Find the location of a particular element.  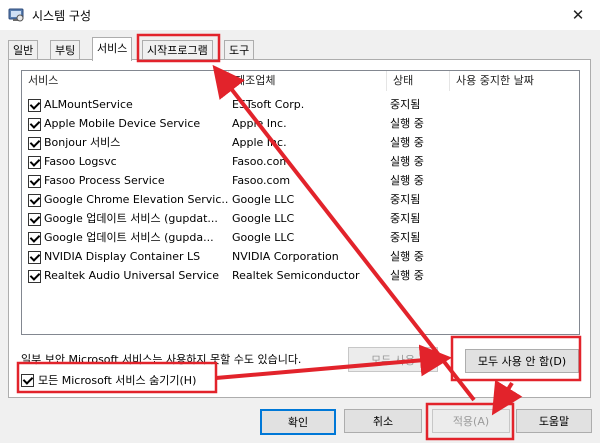

table-row: Google 업데이트 서비스 (gupda... Google LLC 중지됨 is located at coordinates (300, 237).